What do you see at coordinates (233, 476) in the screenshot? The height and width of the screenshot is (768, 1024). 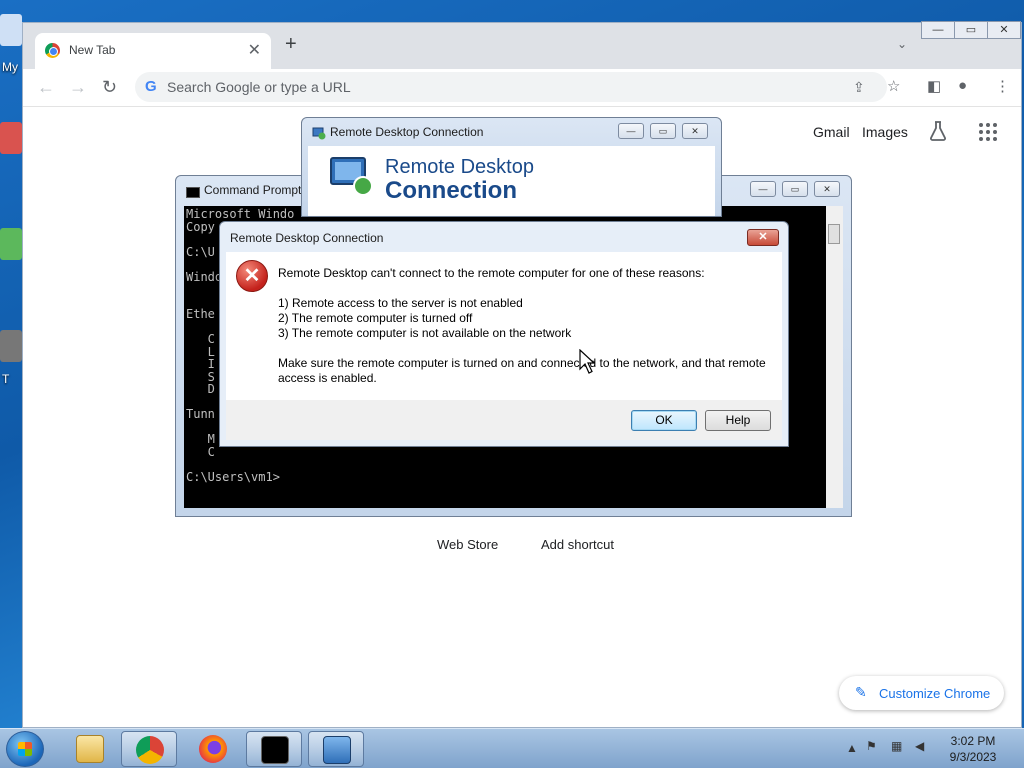 I see `console-line: C:\Users\vm1>` at bounding box center [233, 476].